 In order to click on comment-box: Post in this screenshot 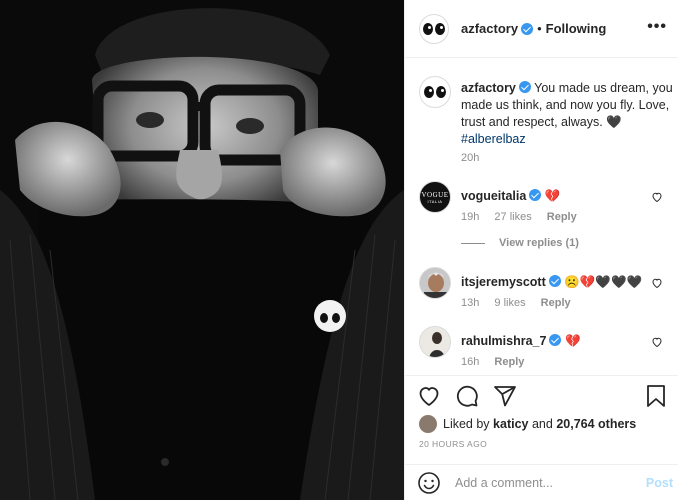, I will do `click(541, 482)`.